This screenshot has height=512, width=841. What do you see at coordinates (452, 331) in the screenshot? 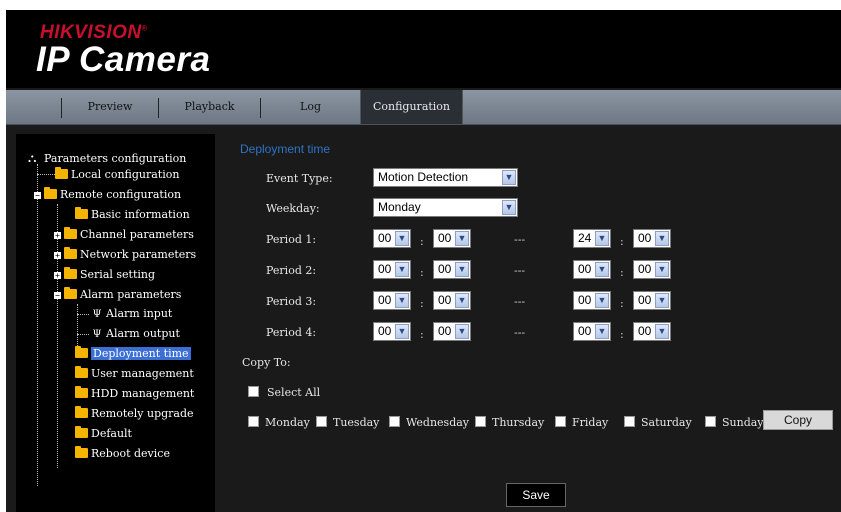
I see `period-4-start-minute: 00 ▼` at bounding box center [452, 331].